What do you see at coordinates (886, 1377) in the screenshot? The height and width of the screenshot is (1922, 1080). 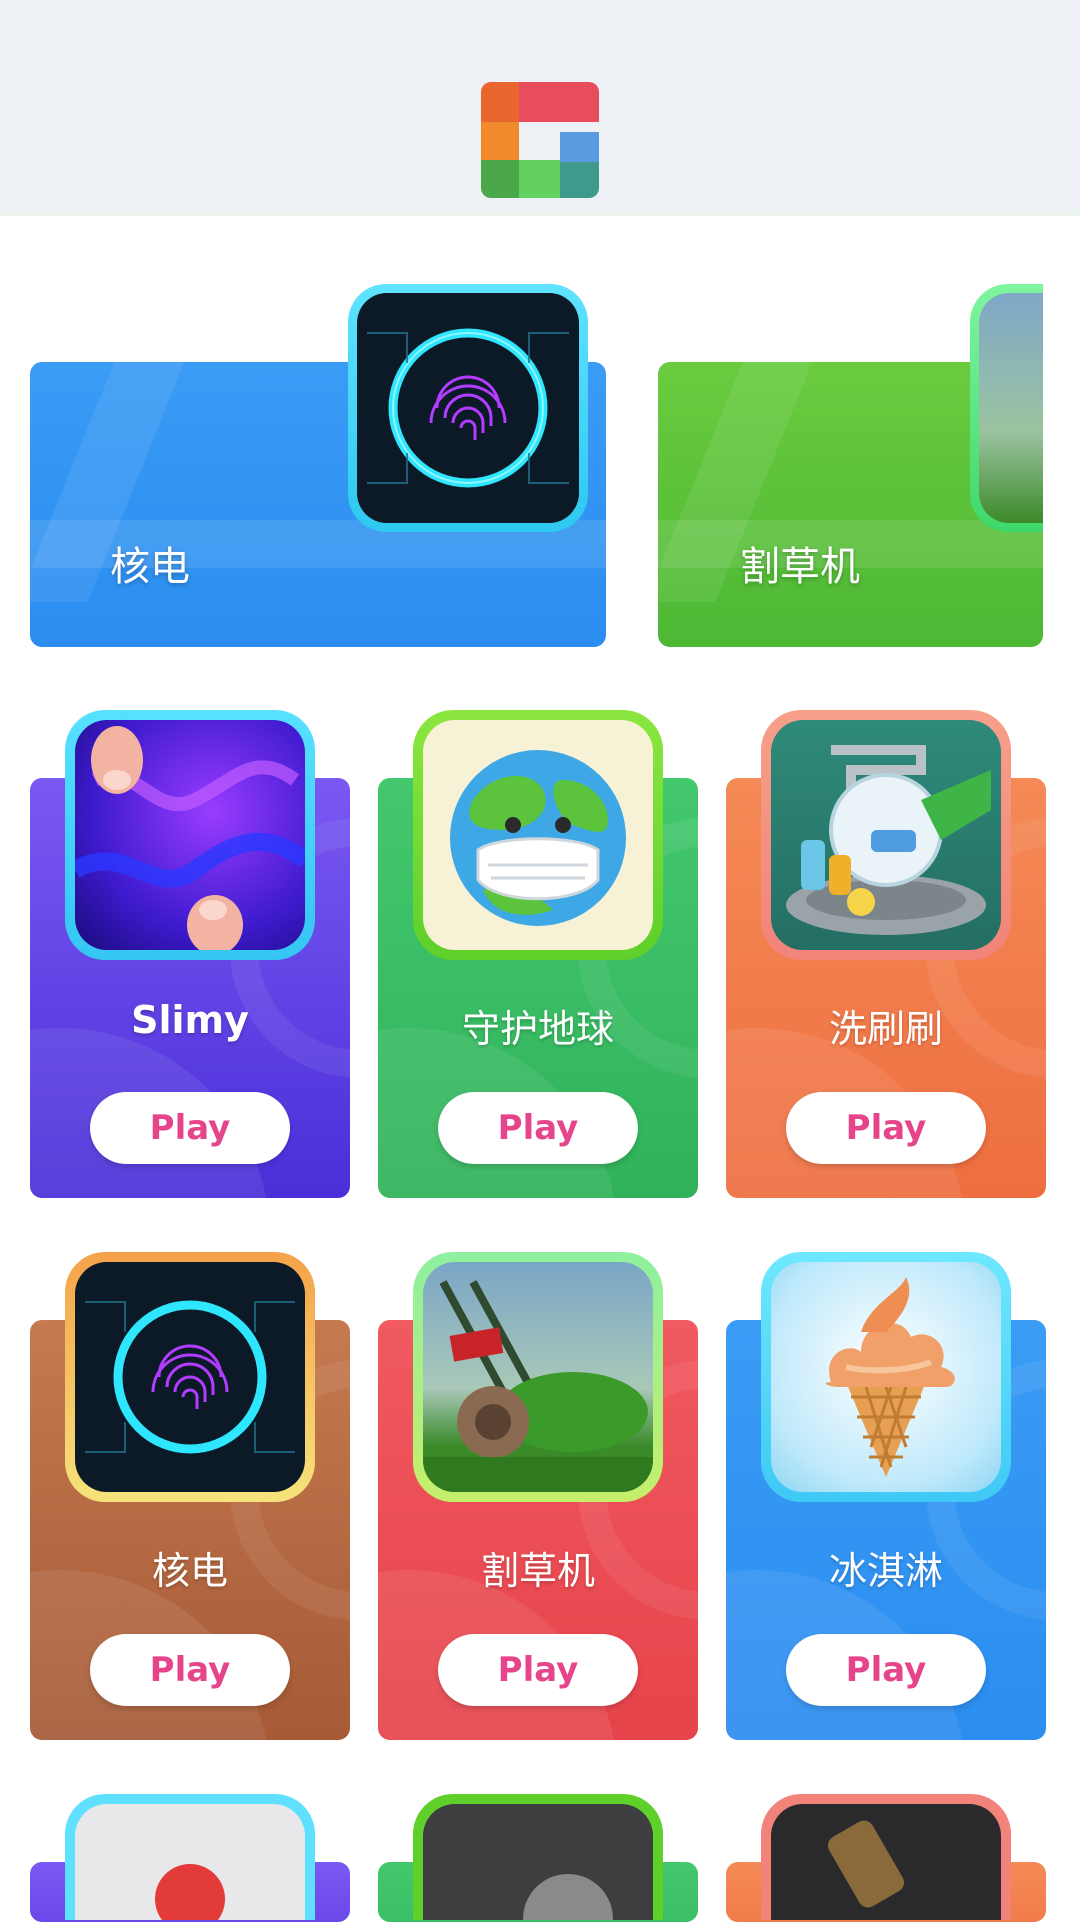 I see `ice-cream-icon` at bounding box center [886, 1377].